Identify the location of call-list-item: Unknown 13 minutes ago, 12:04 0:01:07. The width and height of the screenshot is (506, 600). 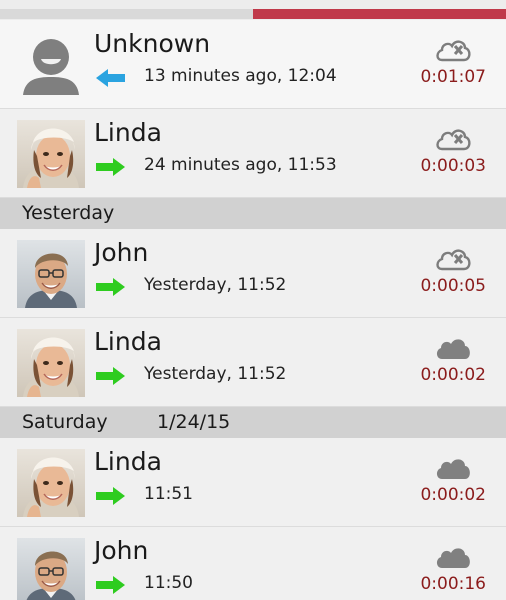
(253, 64).